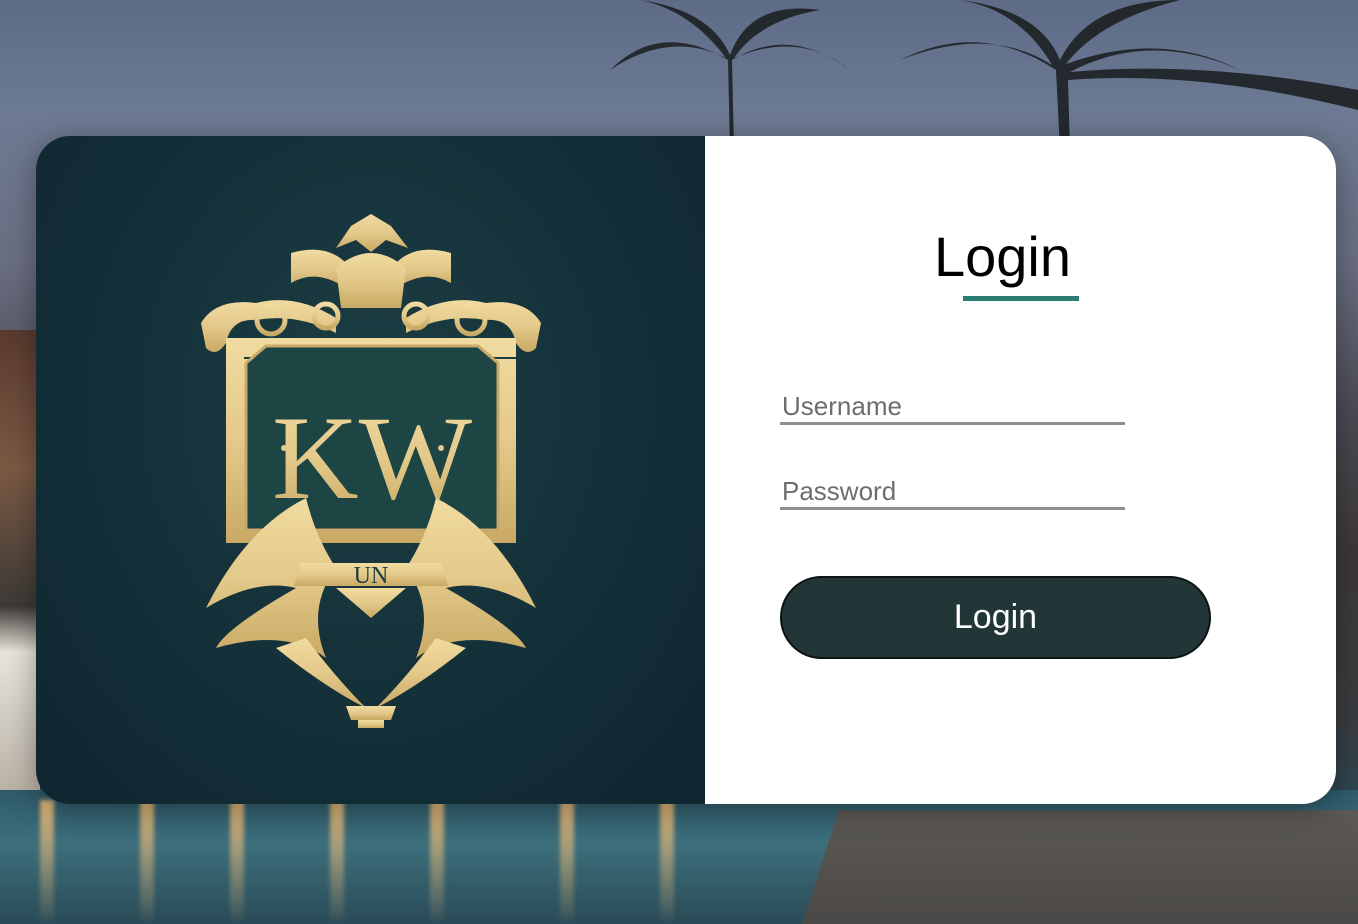  Describe the element at coordinates (952, 493) in the screenshot. I see `password-input` at that location.